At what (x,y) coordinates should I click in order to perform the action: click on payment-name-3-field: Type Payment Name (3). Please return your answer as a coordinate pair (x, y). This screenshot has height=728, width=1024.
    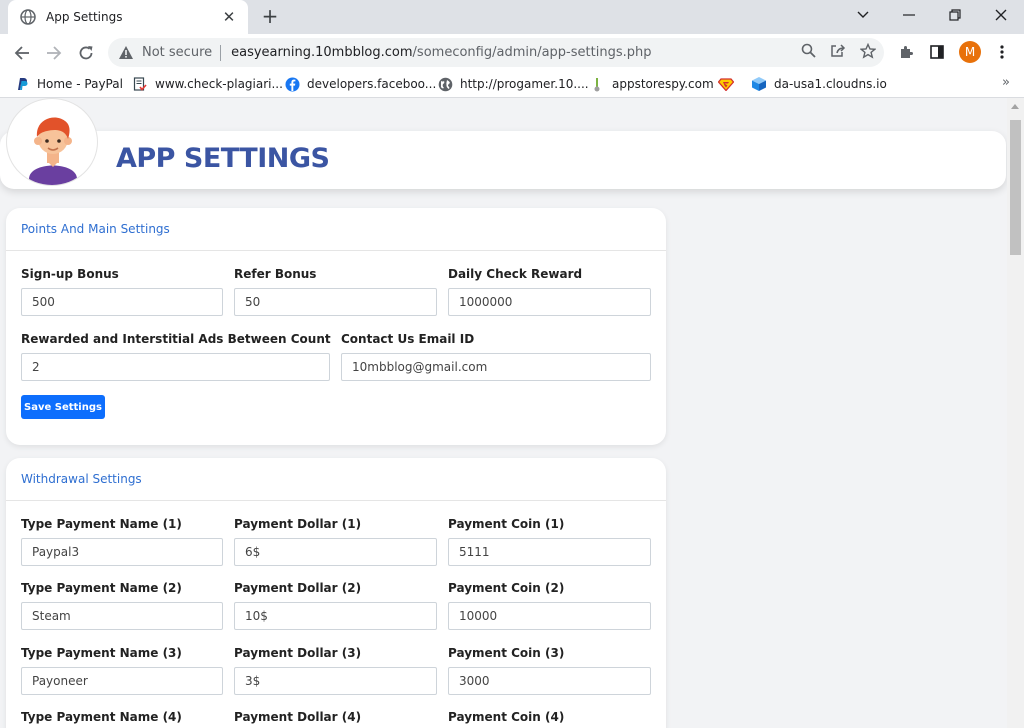
    Looking at the image, I should click on (122, 670).